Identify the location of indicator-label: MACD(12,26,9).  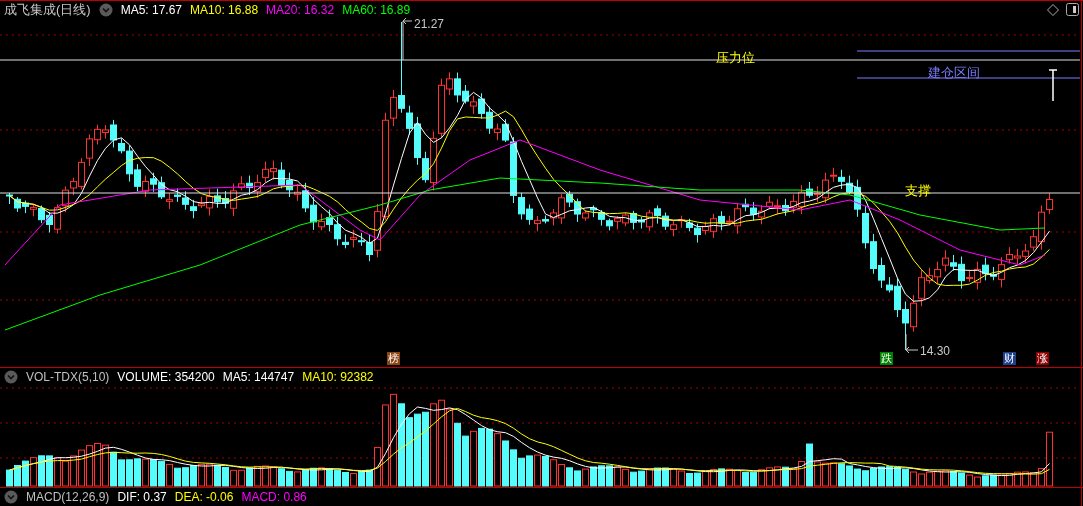
(68, 497).